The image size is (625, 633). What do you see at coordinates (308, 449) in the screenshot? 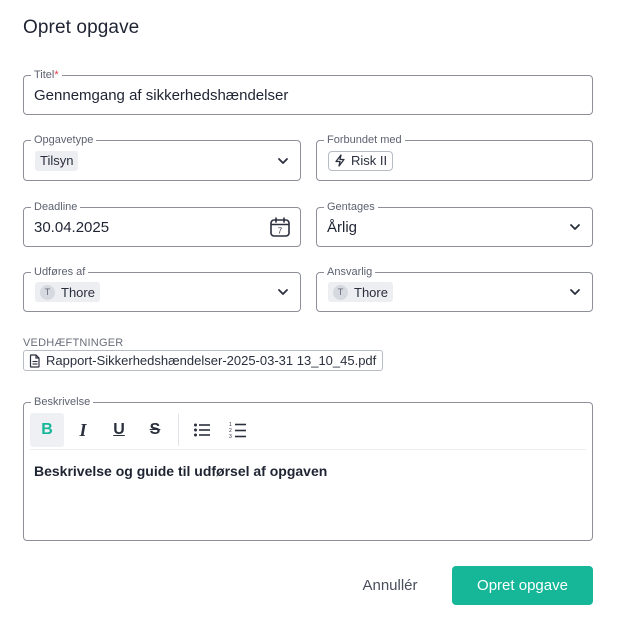
I see `editor-divider` at bounding box center [308, 449].